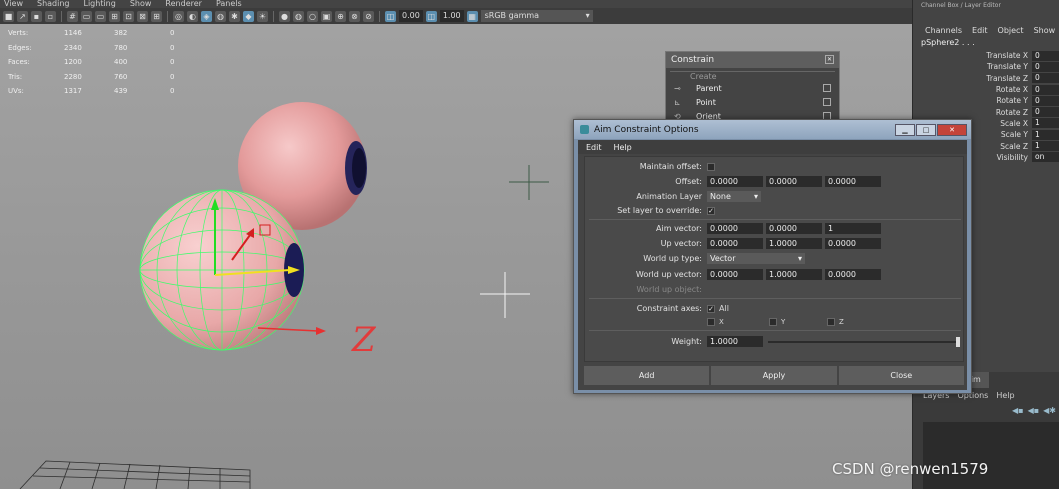  I want to click on row-aim-vector: Aim vector: 0.0000 0.0000 1, so click(775, 228).